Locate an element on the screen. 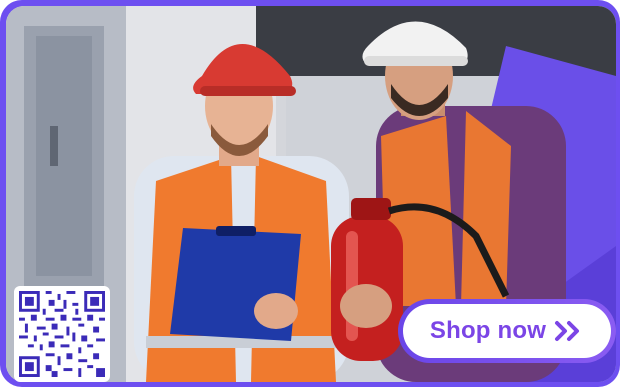 This screenshot has height=387, width=620. qr-code-icon is located at coordinates (62, 334).